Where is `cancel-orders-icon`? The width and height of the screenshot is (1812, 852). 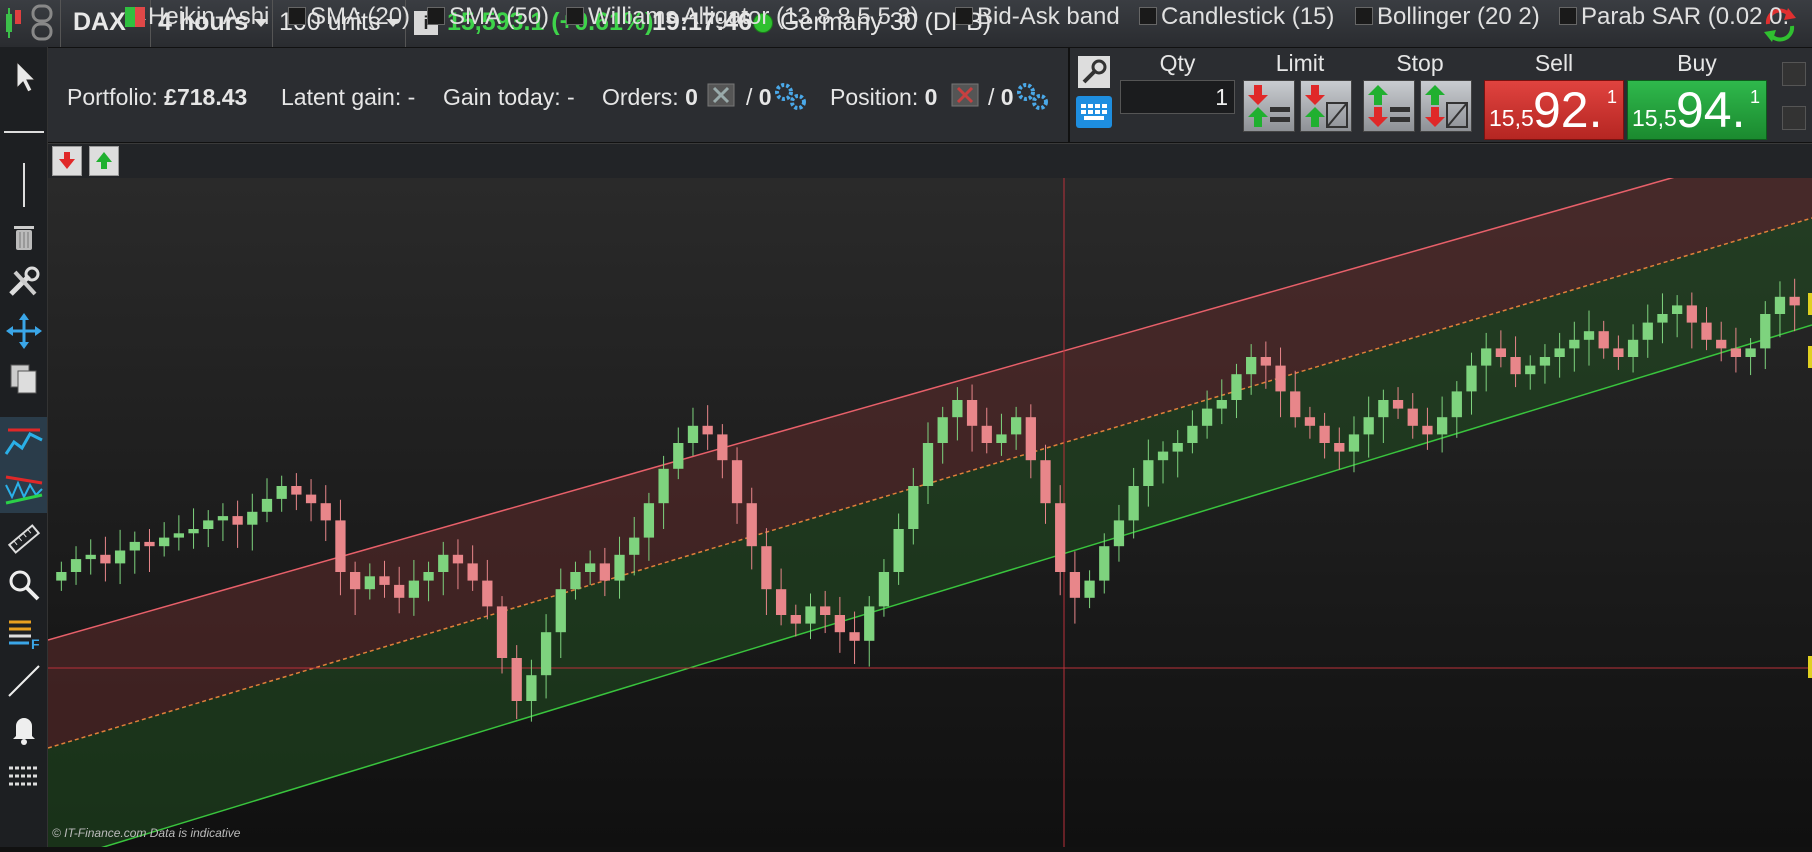
cancel-orders-icon is located at coordinates (721, 95).